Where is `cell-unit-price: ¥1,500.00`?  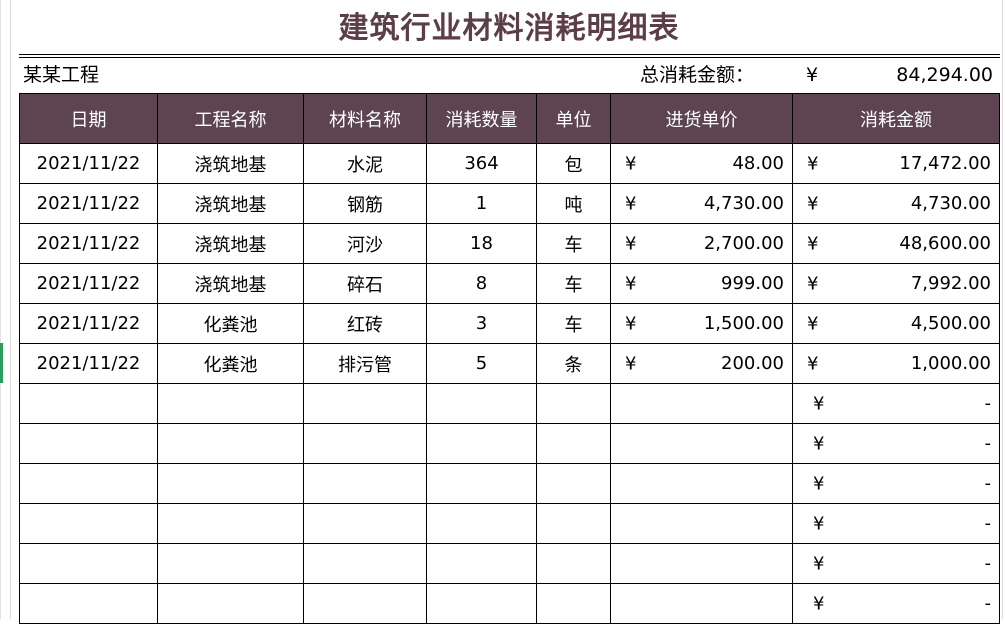
cell-unit-price: ¥1,500.00 is located at coordinates (701, 323).